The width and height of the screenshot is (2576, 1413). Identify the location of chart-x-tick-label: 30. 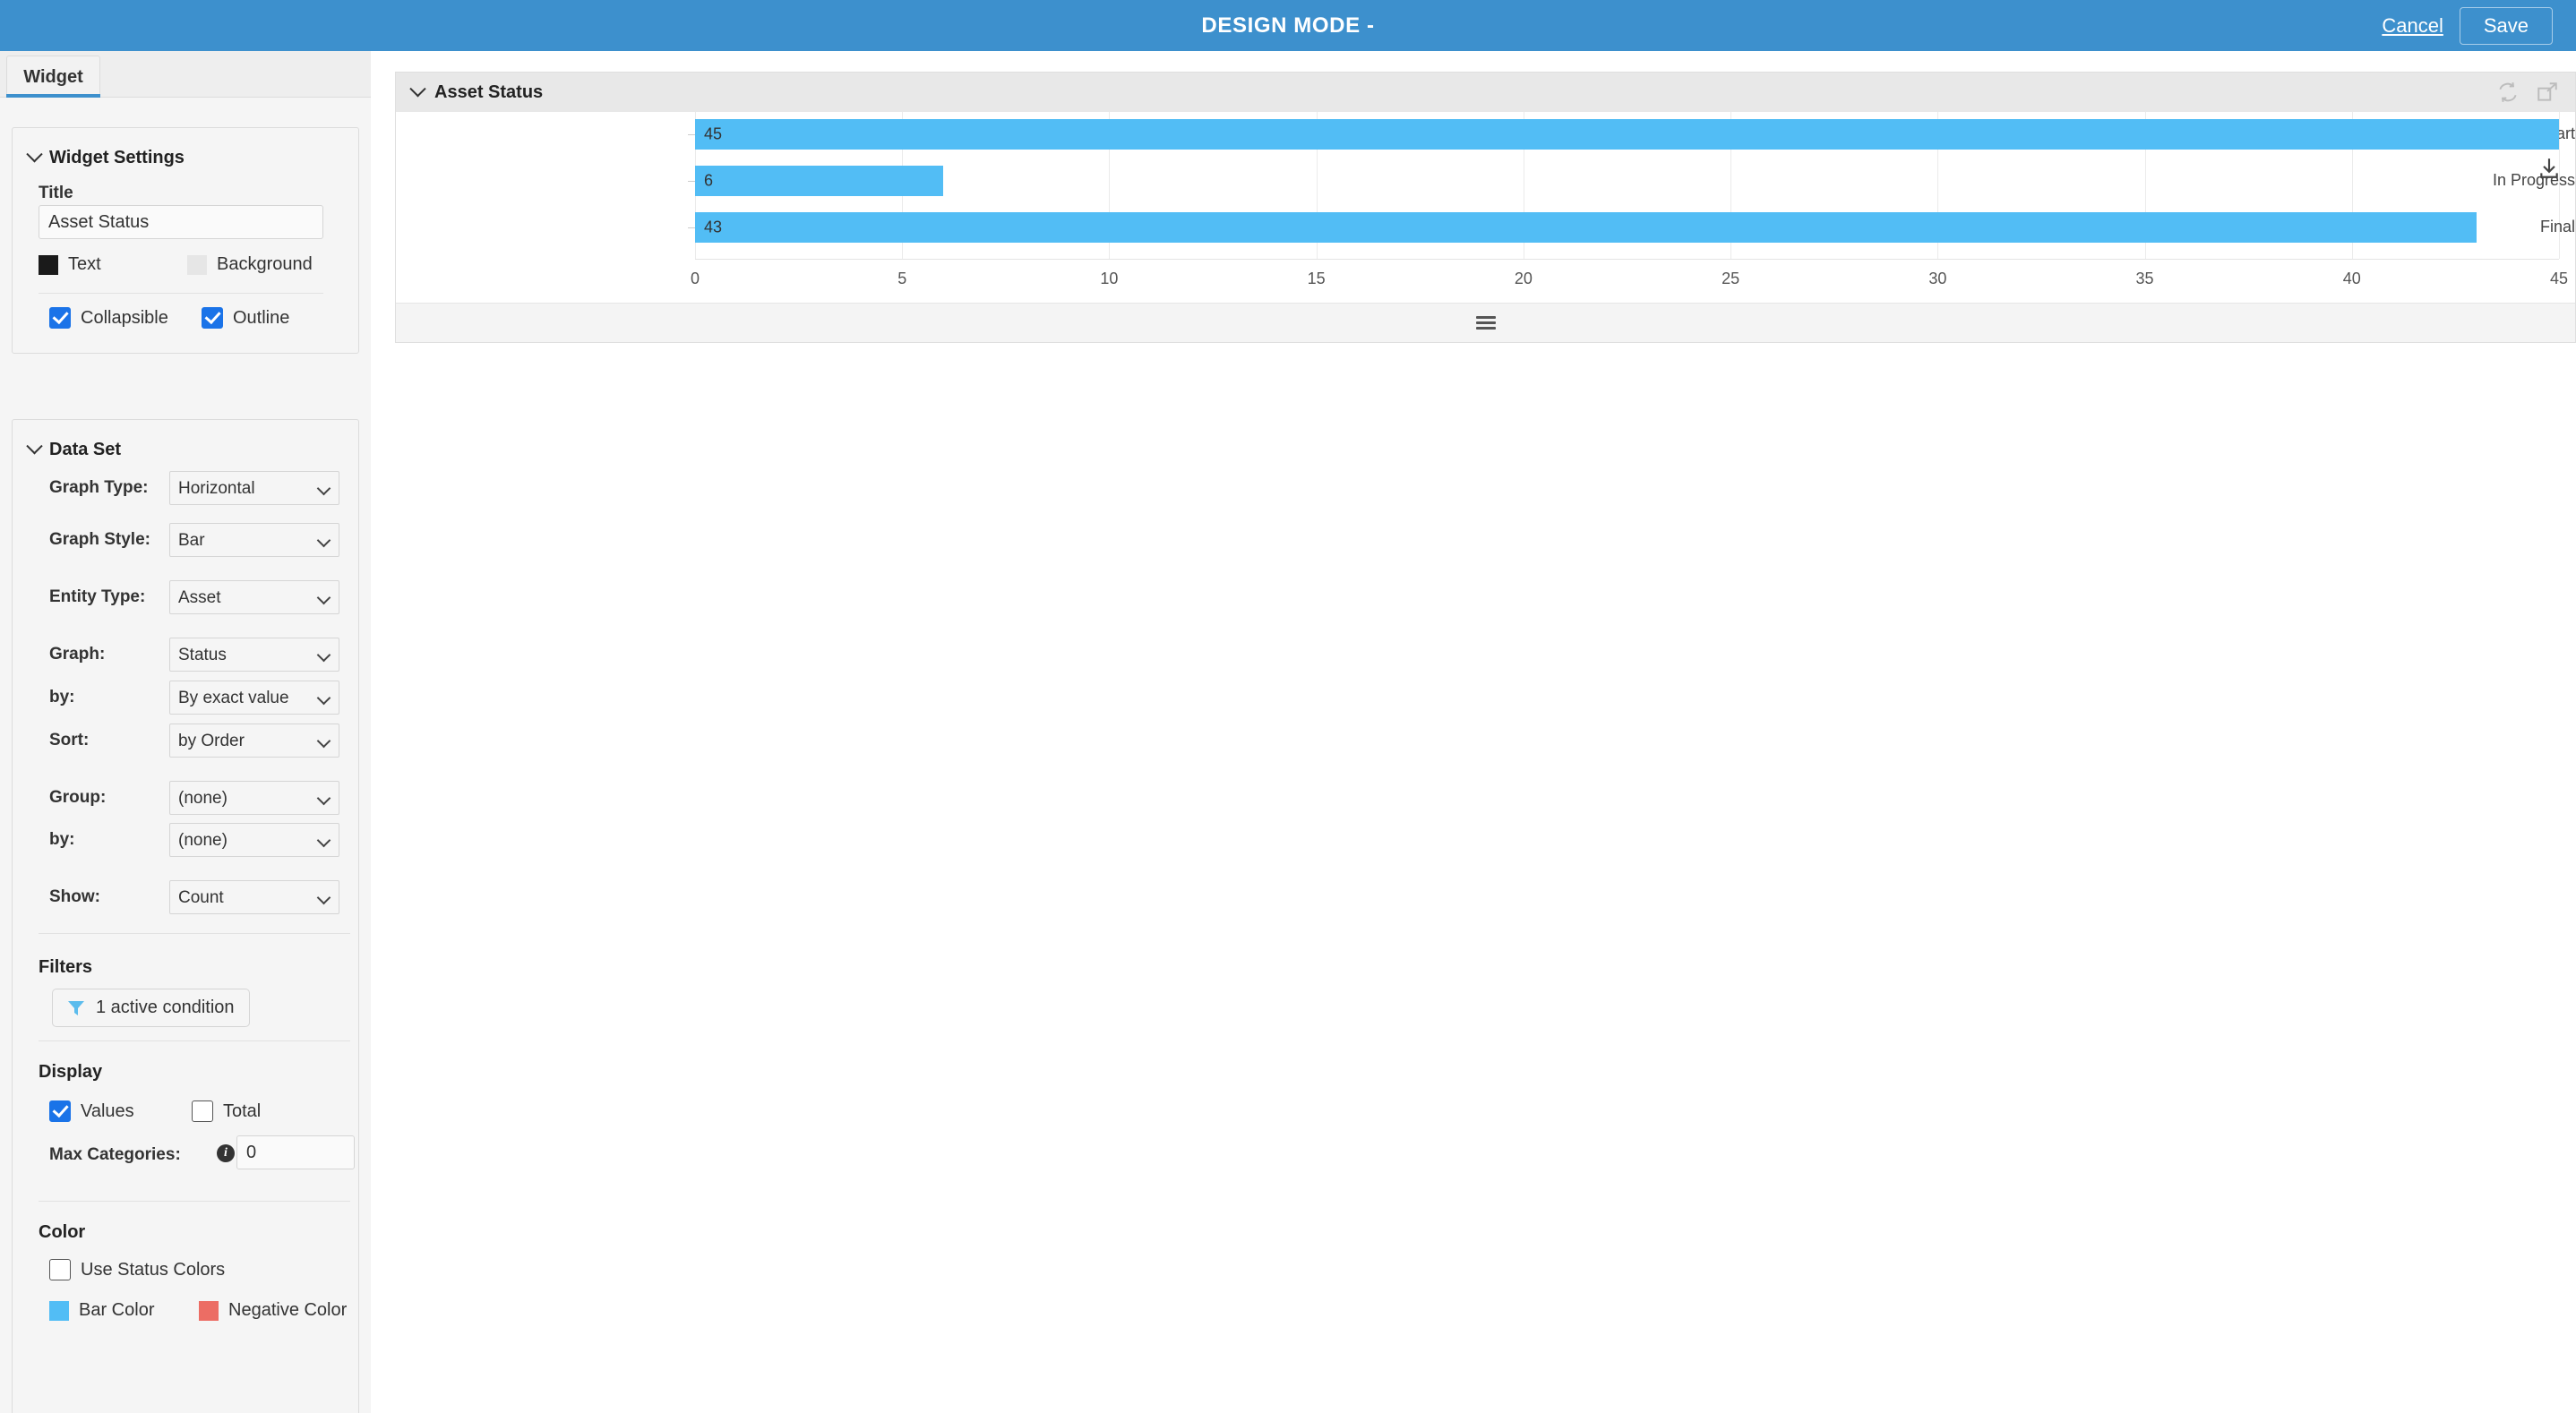
(1937, 278).